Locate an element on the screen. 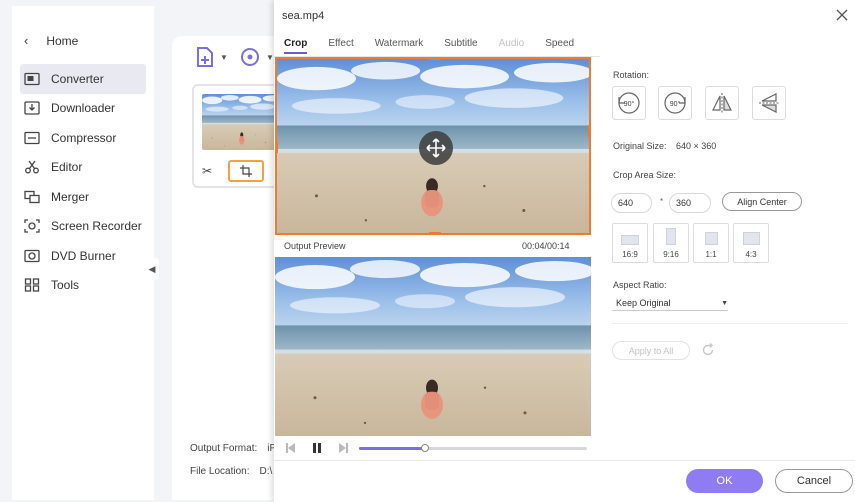 The width and height of the screenshot is (855, 502). move-crop-handle is located at coordinates (436, 148).